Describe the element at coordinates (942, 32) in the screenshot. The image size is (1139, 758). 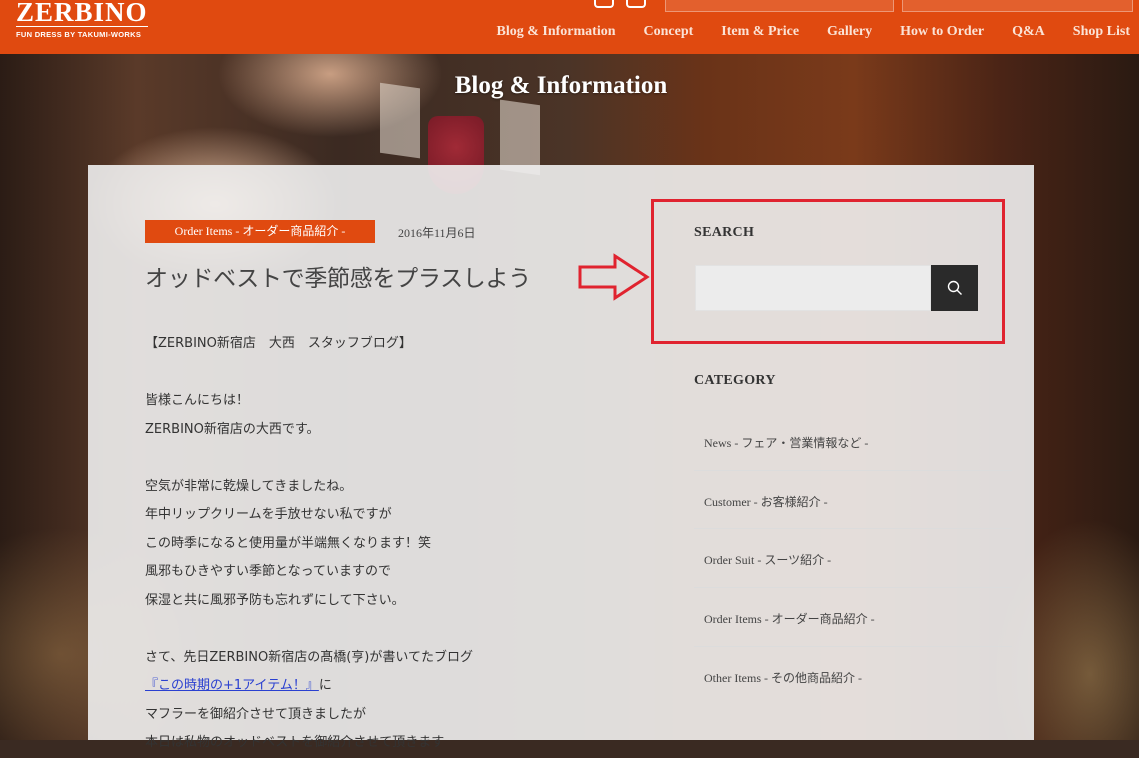
I see `nav-how-to-order: How to Order` at that location.